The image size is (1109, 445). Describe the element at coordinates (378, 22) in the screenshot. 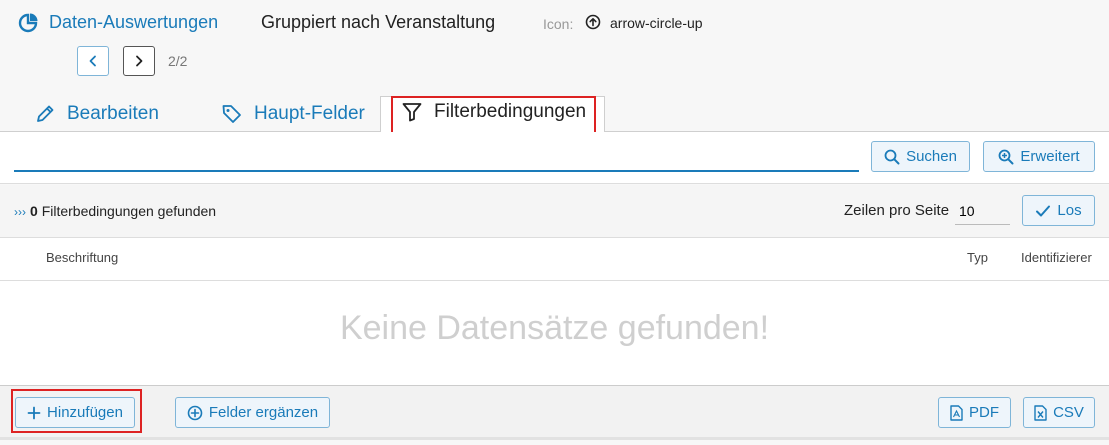

I see `record-title: Gruppiert nach Veranstaltung` at that location.